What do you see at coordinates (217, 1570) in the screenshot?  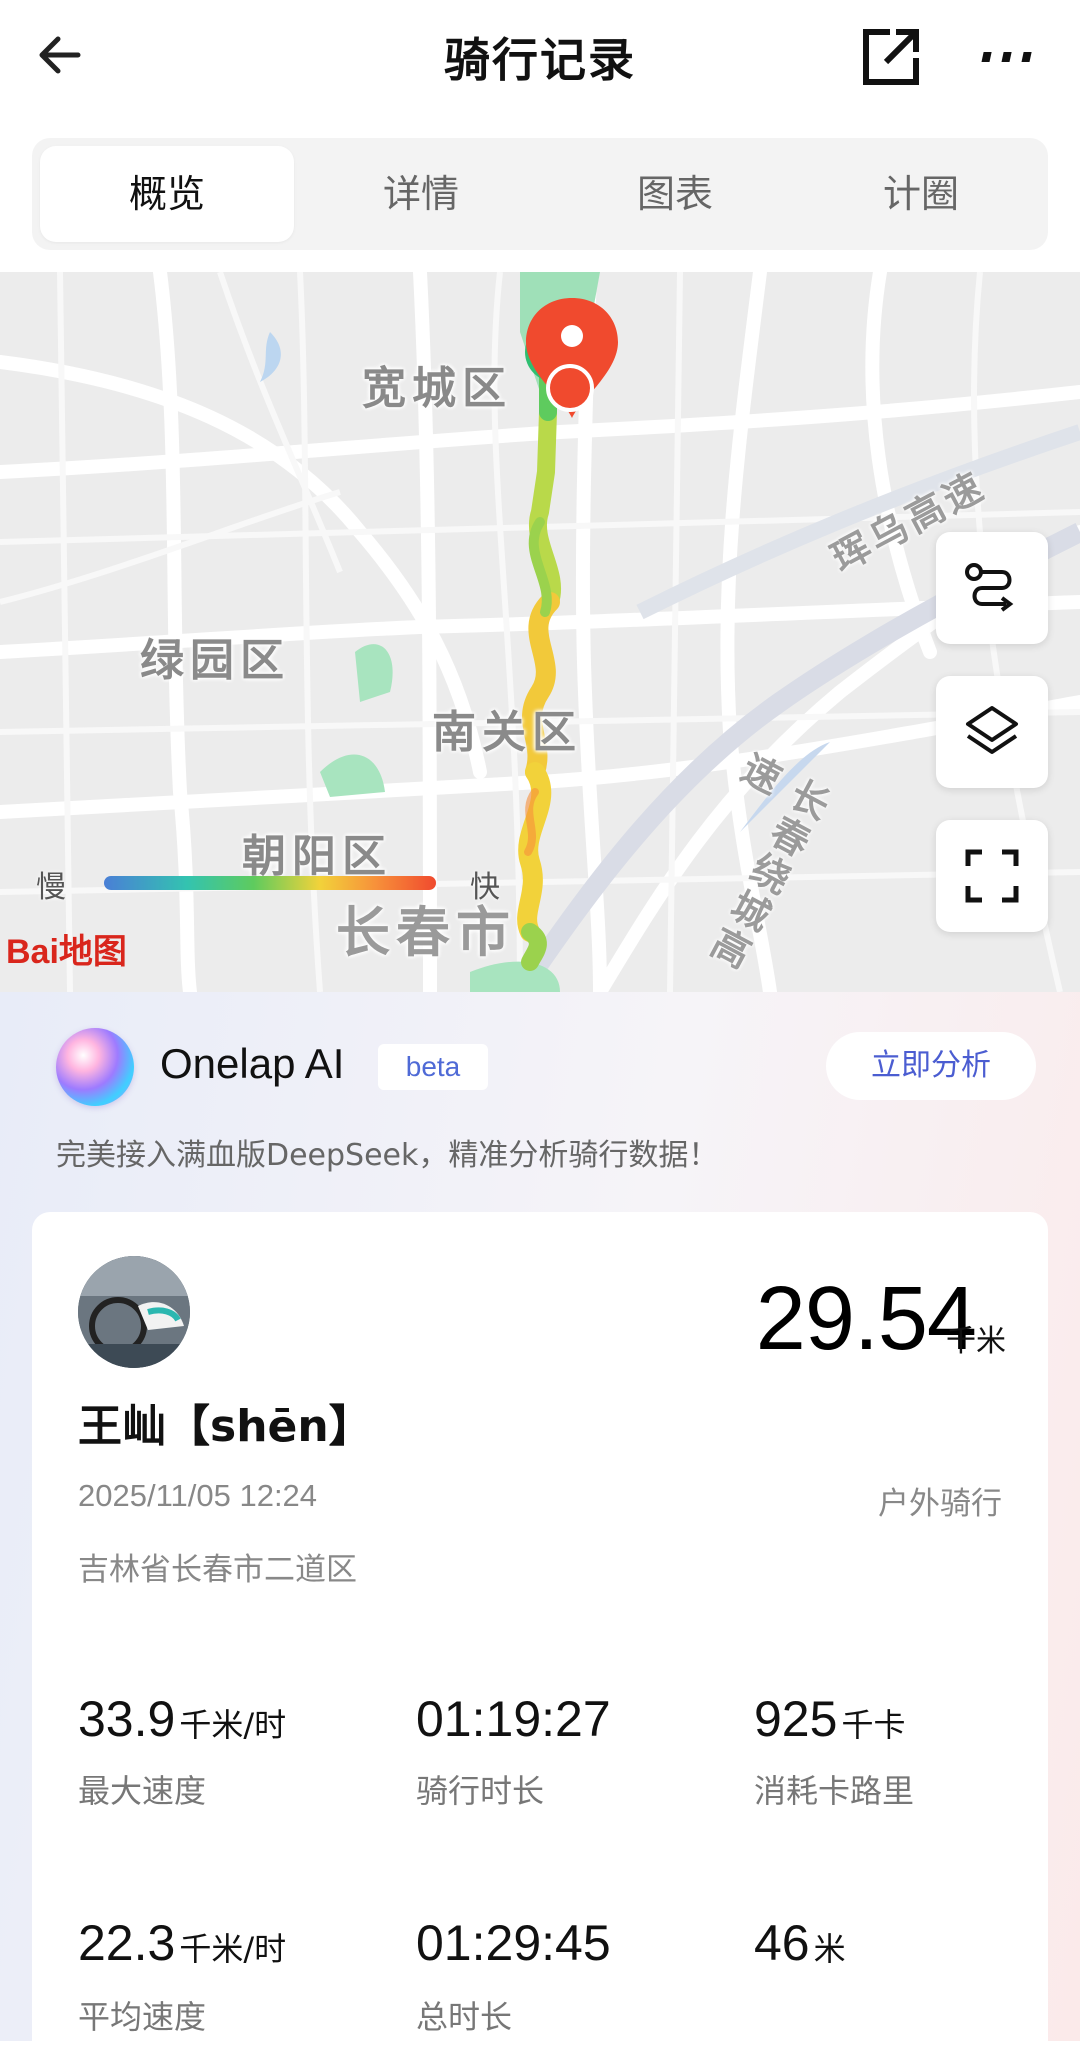 I see `ride-location: 吉林省长春市二道区` at bounding box center [217, 1570].